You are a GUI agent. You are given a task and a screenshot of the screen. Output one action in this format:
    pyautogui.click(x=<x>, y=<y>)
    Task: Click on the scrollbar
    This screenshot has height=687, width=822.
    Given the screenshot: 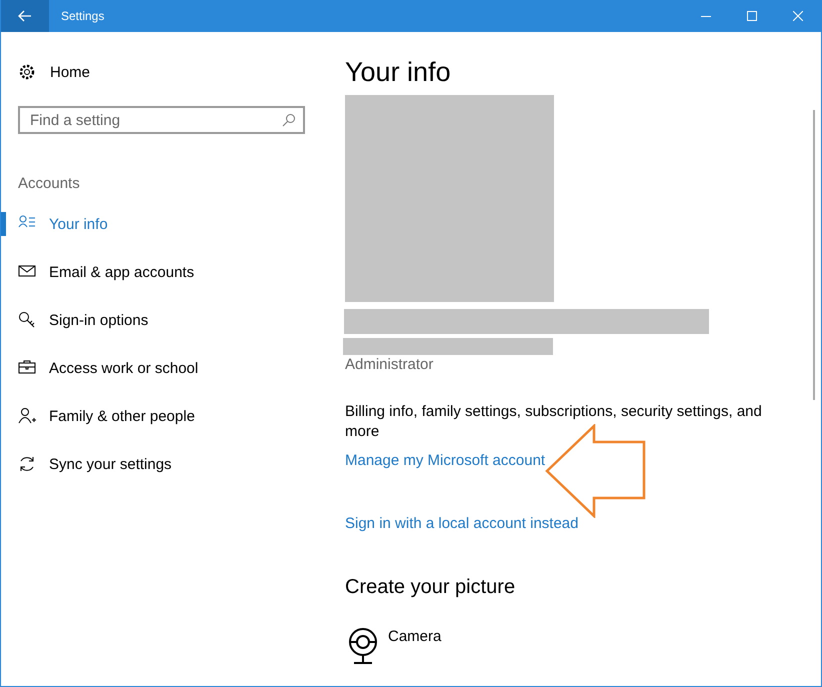 What is the action you would take?
    pyautogui.click(x=814, y=255)
    